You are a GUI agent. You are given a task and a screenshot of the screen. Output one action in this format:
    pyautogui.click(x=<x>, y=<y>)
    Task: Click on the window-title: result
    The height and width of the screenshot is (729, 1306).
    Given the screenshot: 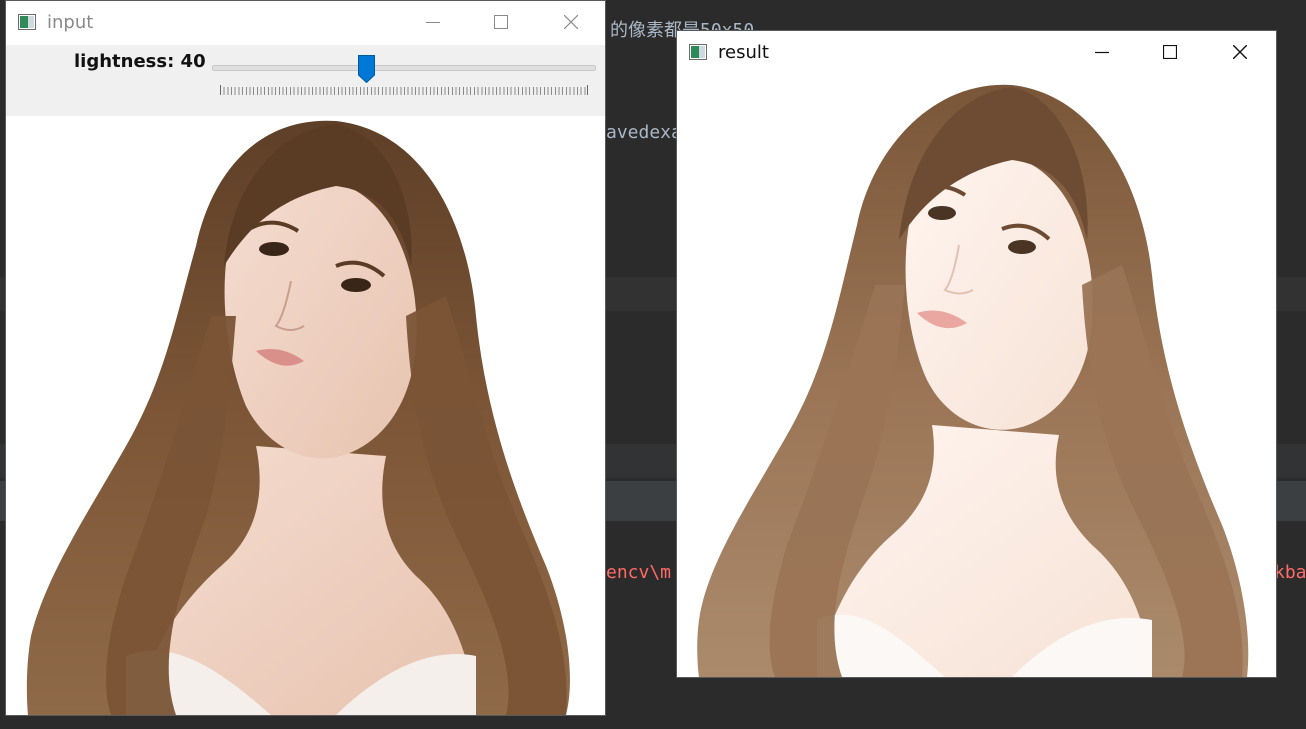 What is the action you would take?
    pyautogui.click(x=743, y=52)
    